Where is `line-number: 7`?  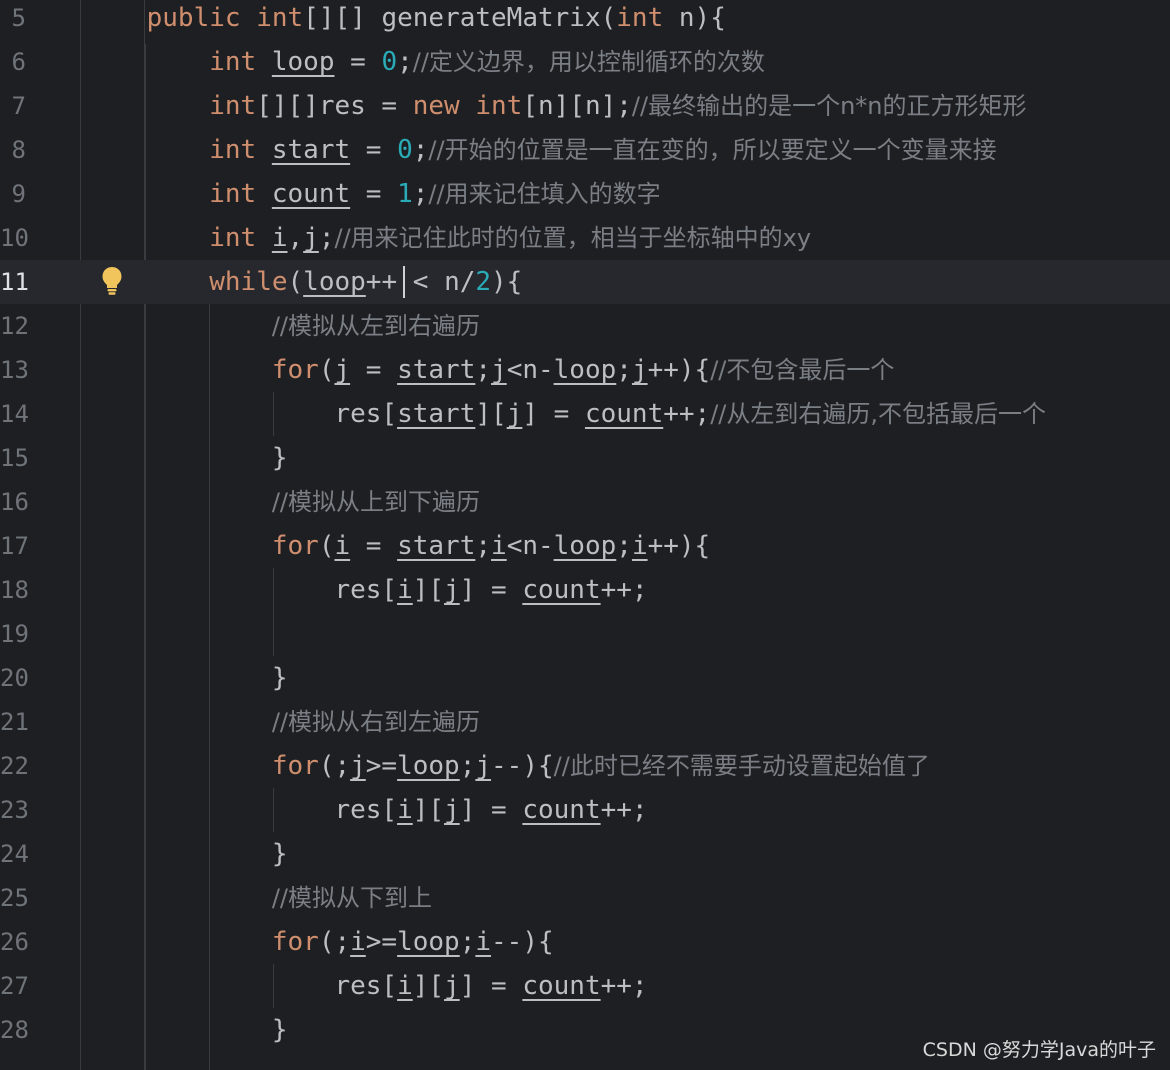 line-number: 7 is located at coordinates (13, 106).